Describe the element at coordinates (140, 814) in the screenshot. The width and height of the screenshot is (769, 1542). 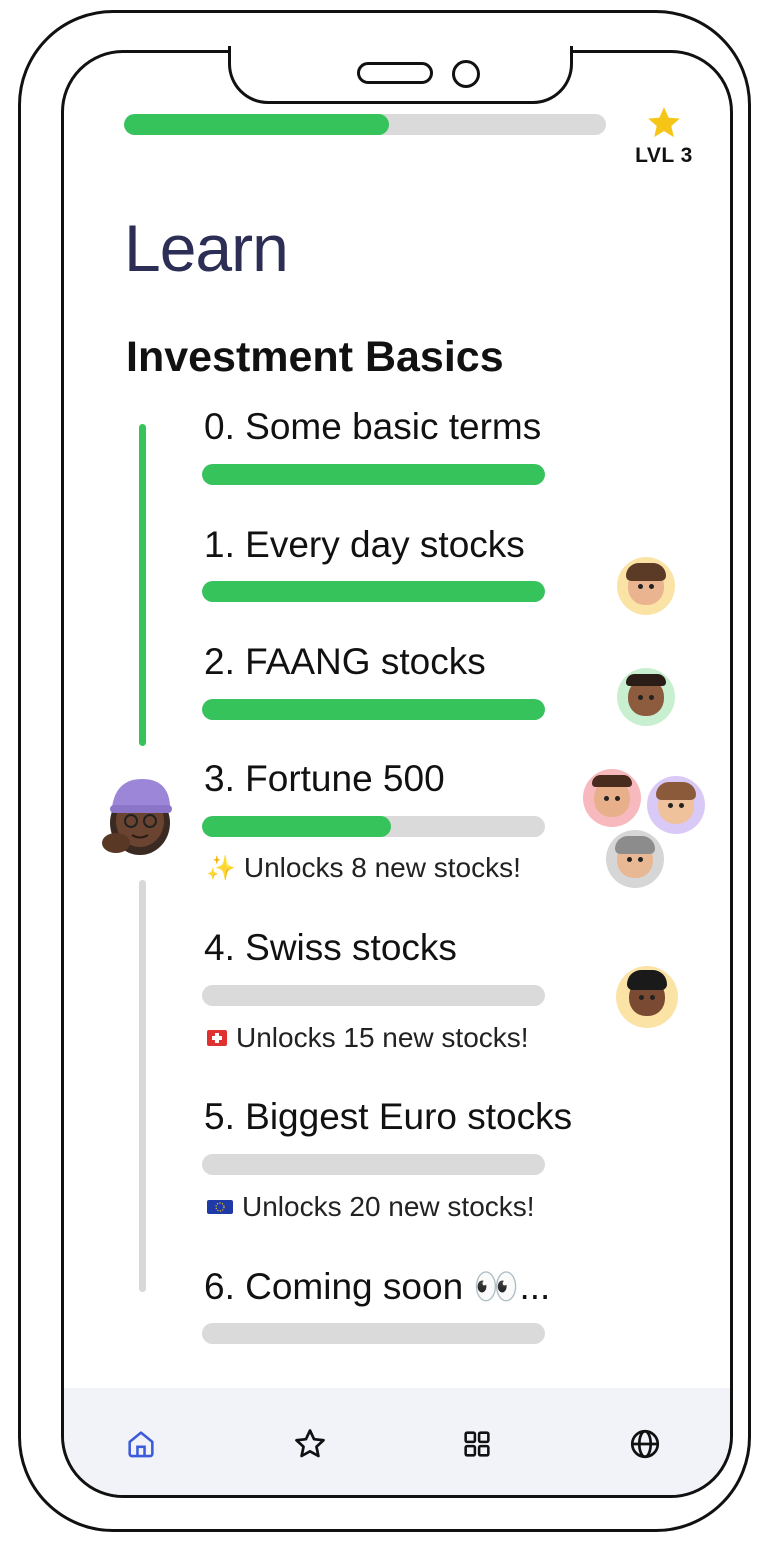
I see `user-avatar` at that location.